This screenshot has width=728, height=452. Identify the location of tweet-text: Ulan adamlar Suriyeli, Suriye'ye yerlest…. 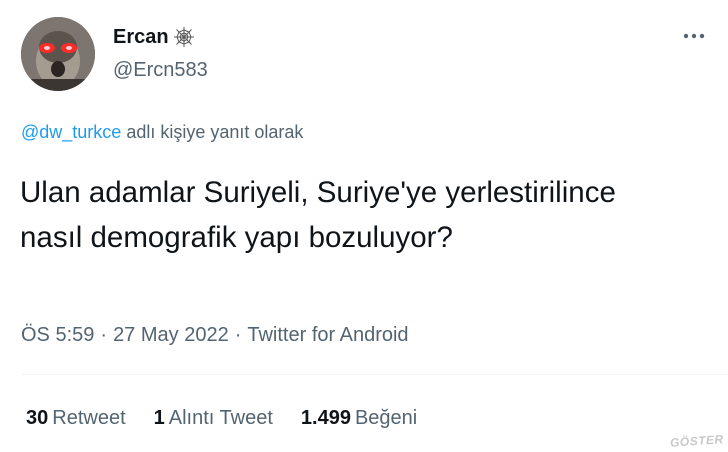
(318, 215).